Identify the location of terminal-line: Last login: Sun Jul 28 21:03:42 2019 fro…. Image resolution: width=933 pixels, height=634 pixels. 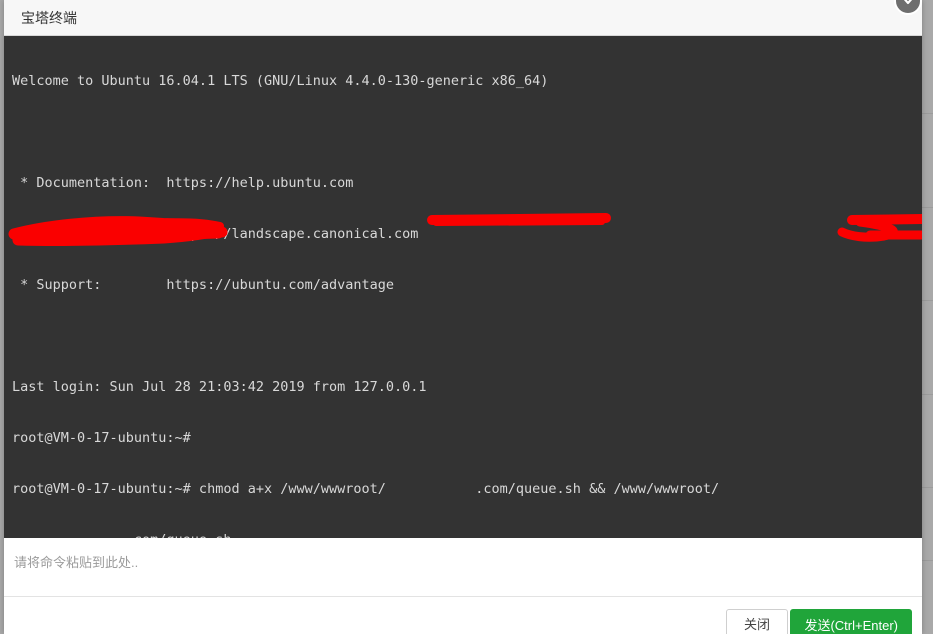
(219, 387).